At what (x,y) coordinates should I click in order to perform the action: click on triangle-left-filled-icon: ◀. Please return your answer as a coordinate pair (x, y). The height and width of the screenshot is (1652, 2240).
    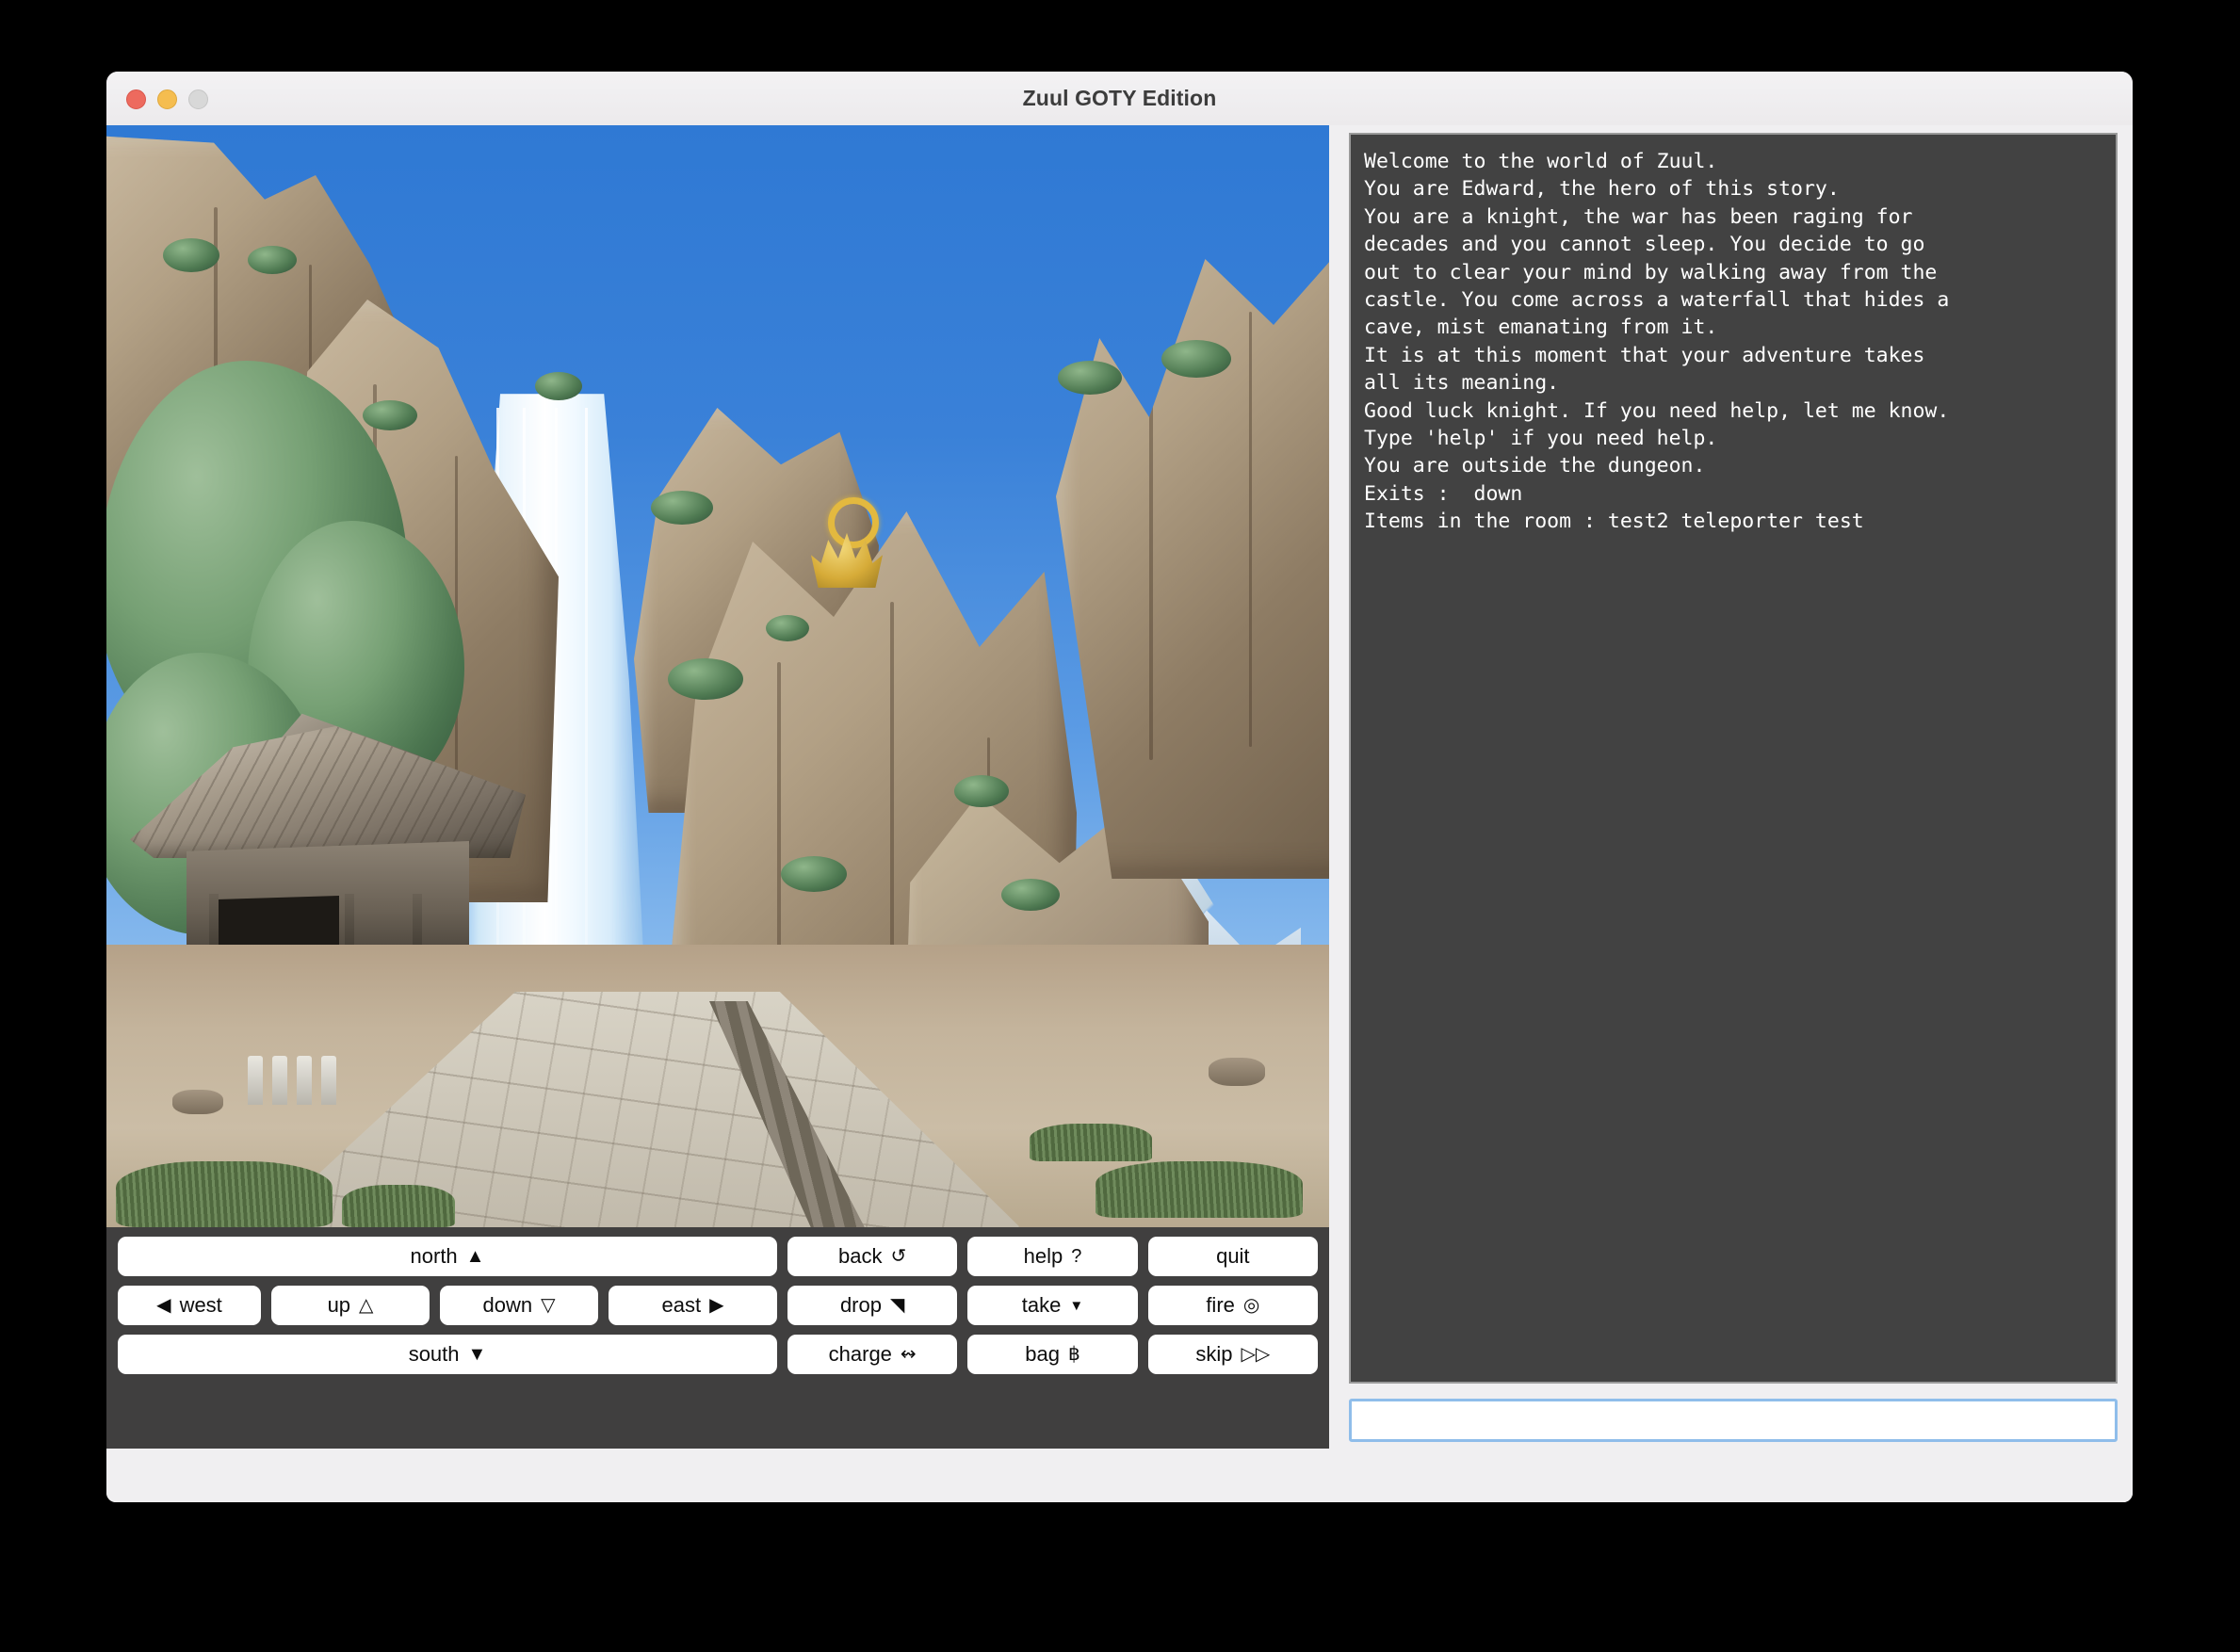
    Looking at the image, I should click on (163, 1306).